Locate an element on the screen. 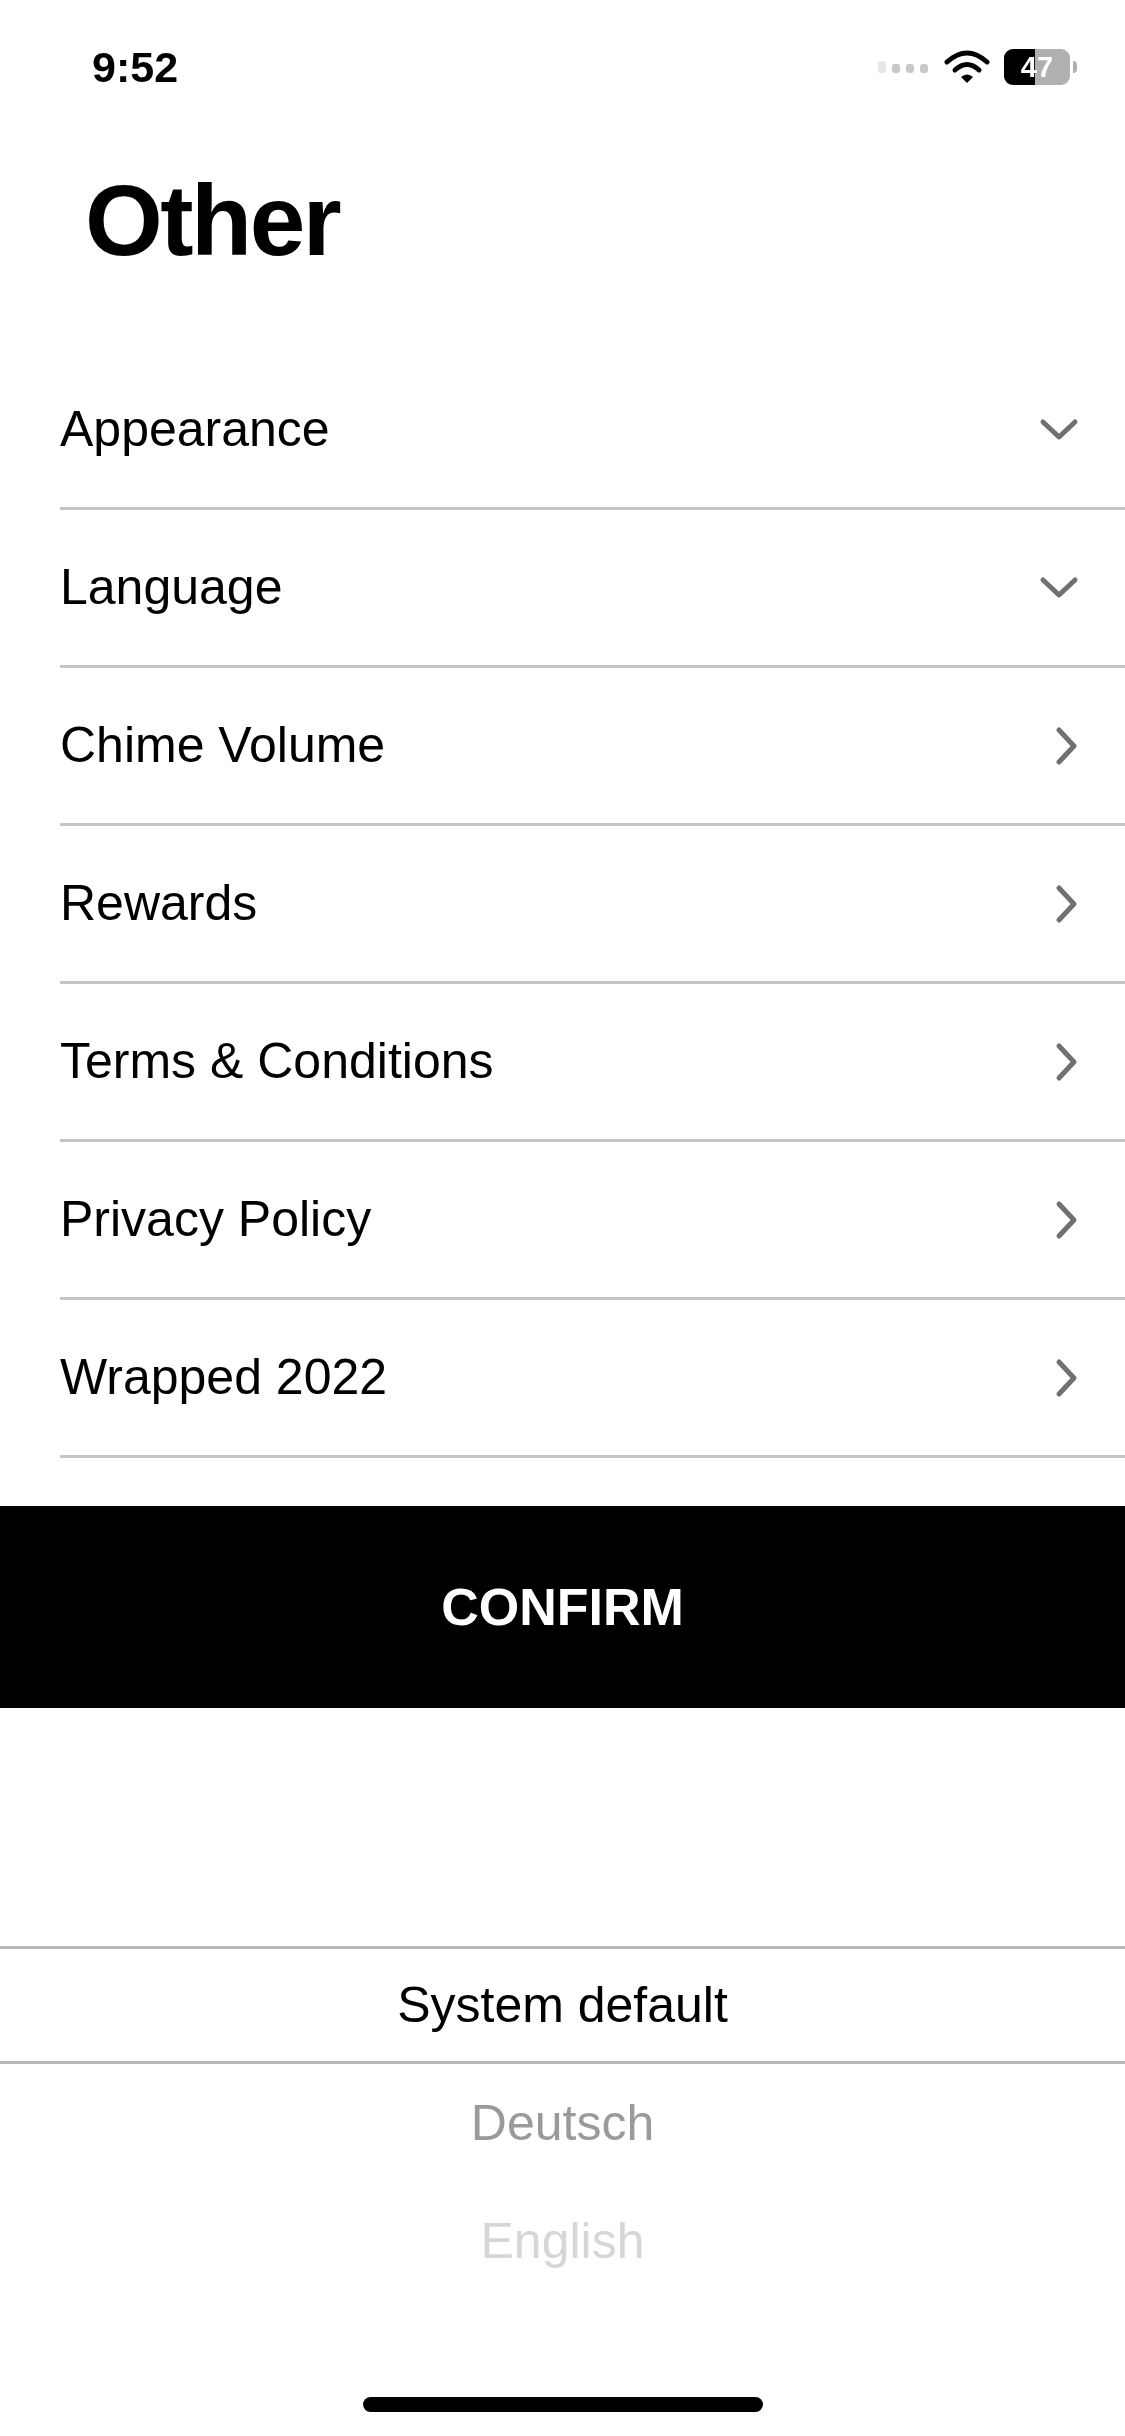 Image resolution: width=1125 pixels, height=2436 pixels. row-label: Chime Volume is located at coordinates (223, 745).